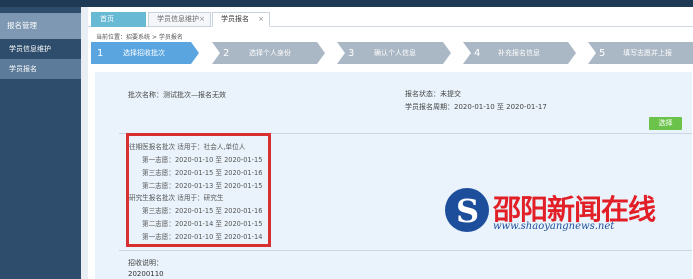  I want to click on watermark-logo-icon: S, so click(467, 210).